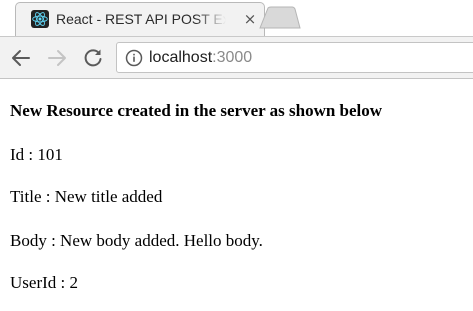 This screenshot has width=473, height=311. I want to click on arrow-right-icon, so click(57, 58).